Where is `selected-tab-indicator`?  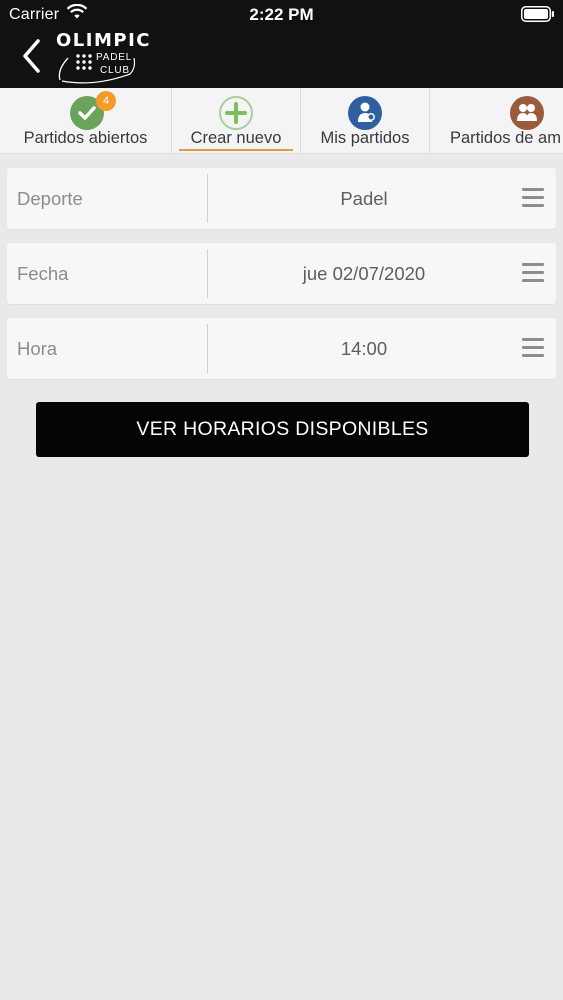 selected-tab-indicator is located at coordinates (236, 150).